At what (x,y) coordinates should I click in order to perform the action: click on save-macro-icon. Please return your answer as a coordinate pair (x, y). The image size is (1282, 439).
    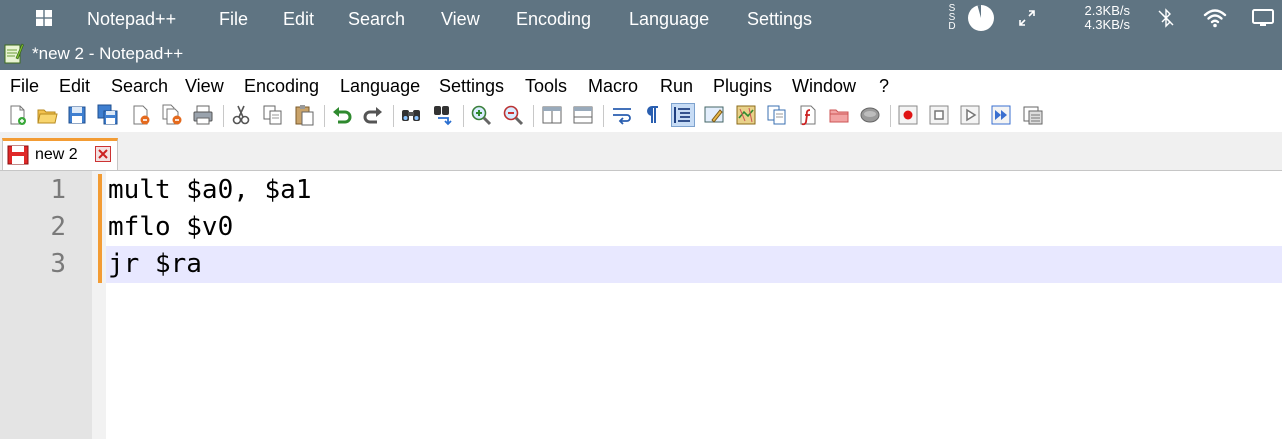
    Looking at the image, I should click on (1033, 115).